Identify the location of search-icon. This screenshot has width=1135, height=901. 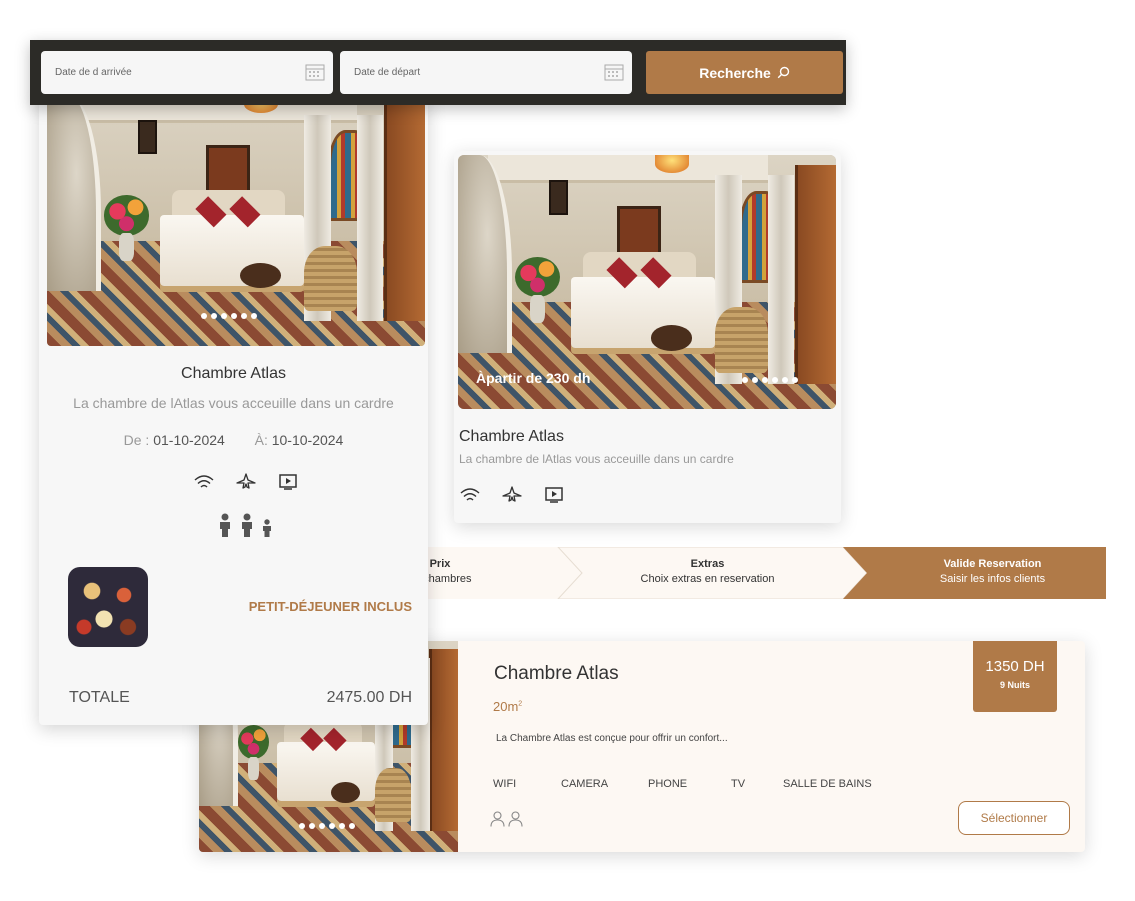
(783, 72).